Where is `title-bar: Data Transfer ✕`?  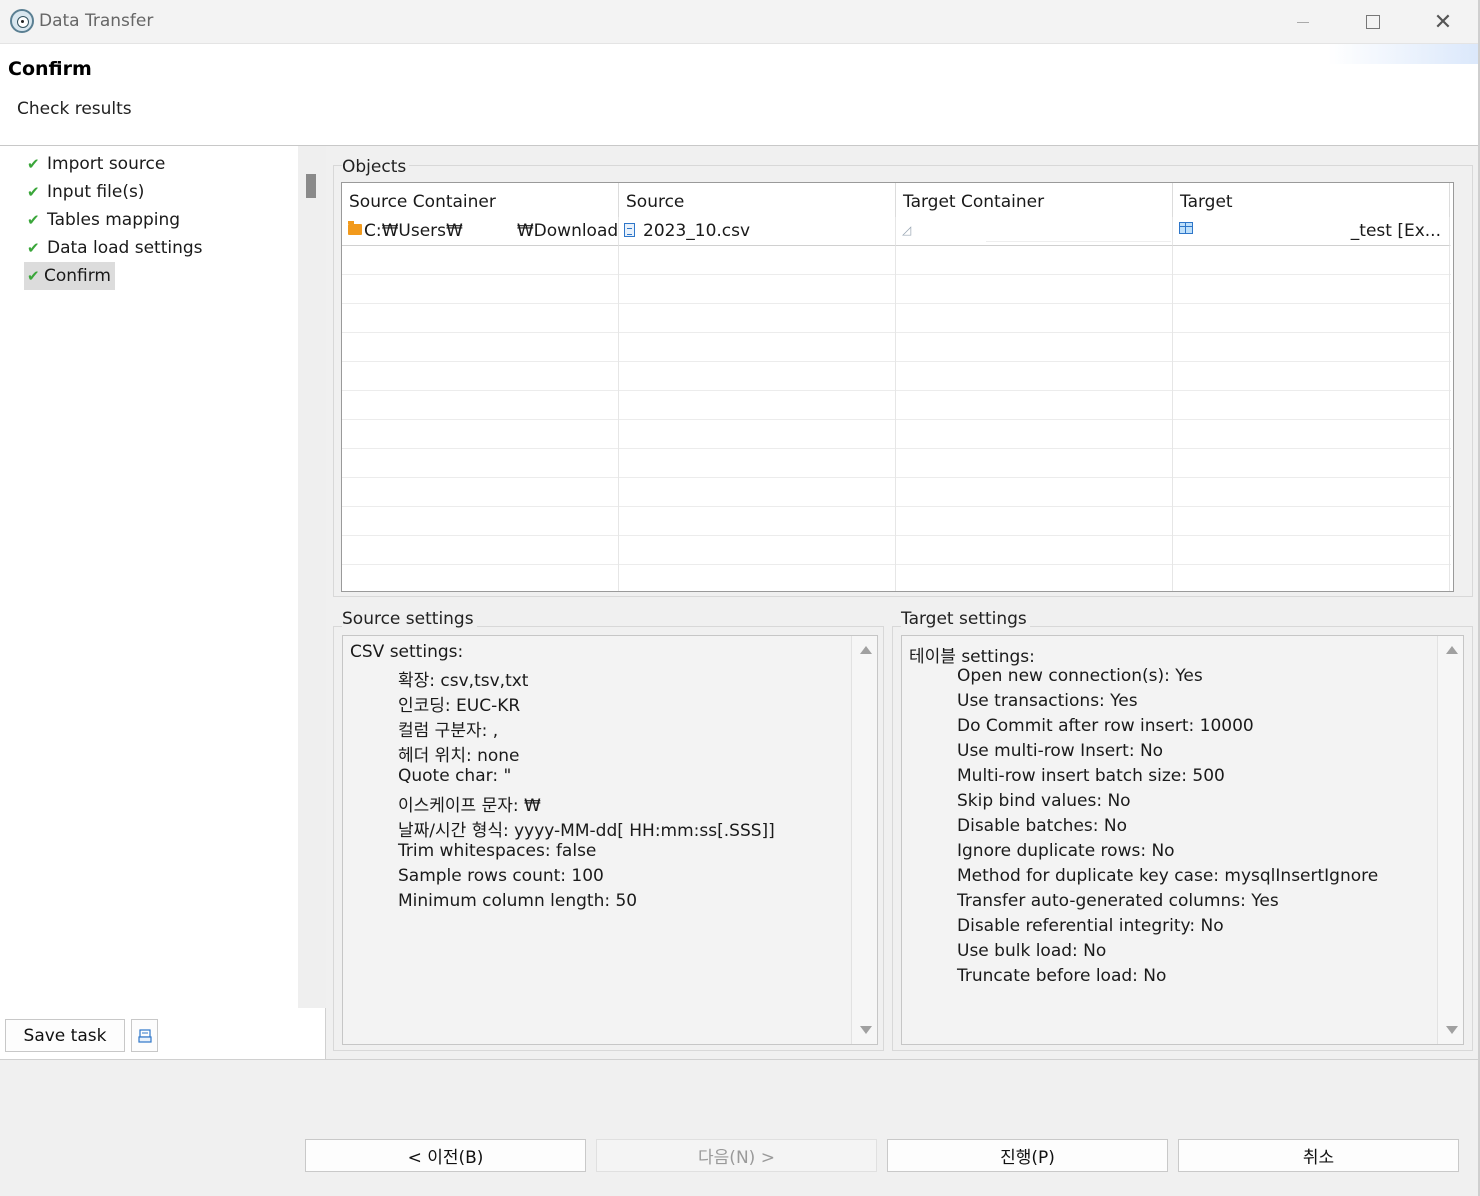 title-bar: Data Transfer ✕ is located at coordinates (740, 22).